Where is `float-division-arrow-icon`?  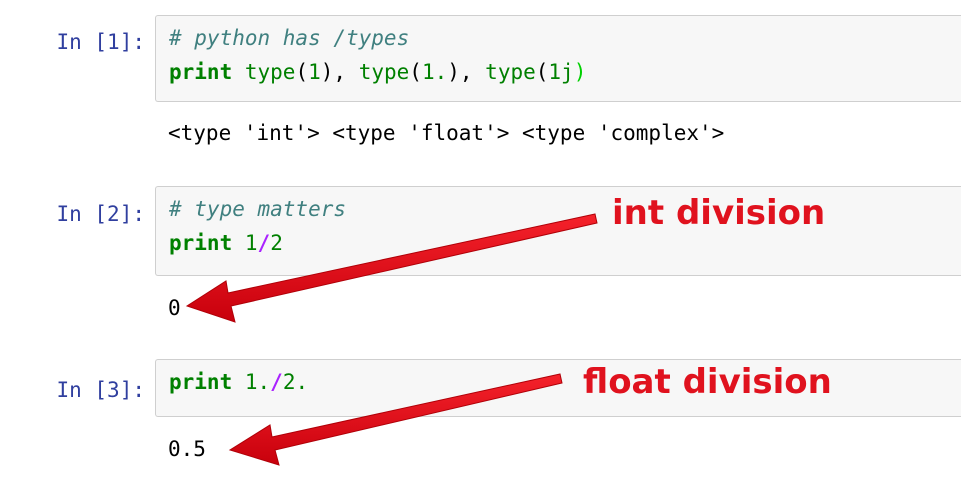
float-division-arrow-icon is located at coordinates (395, 419).